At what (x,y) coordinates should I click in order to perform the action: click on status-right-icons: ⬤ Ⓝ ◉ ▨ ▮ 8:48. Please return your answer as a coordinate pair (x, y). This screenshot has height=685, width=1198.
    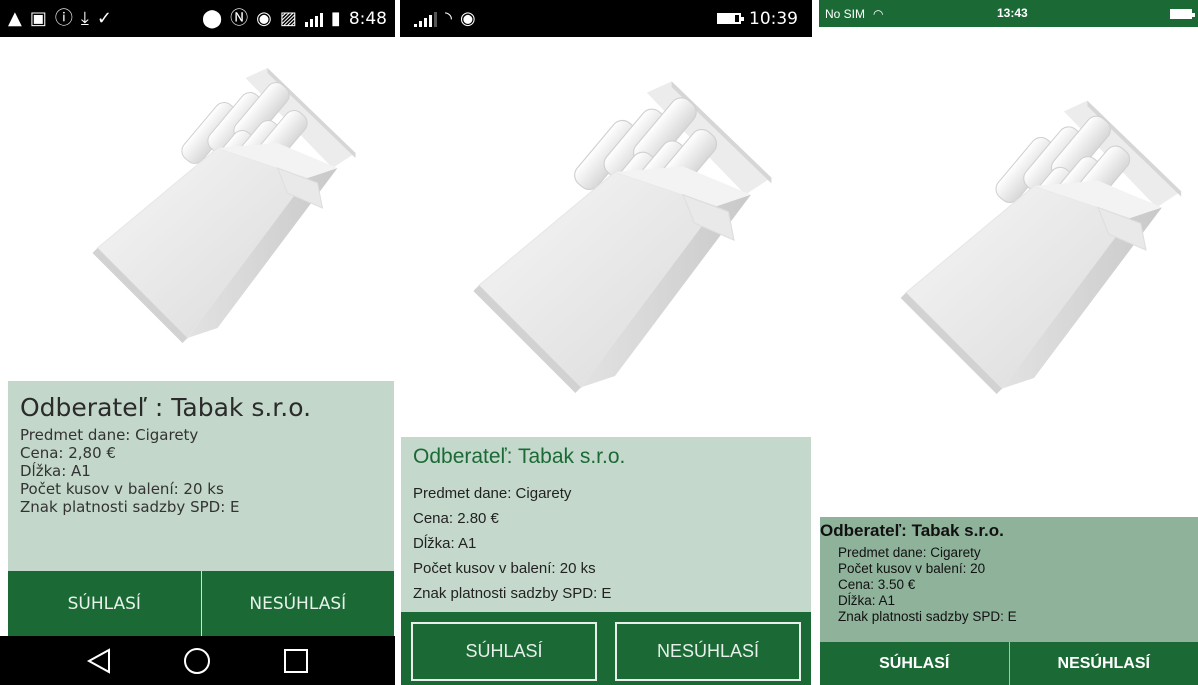
    Looking at the image, I should click on (294, 19).